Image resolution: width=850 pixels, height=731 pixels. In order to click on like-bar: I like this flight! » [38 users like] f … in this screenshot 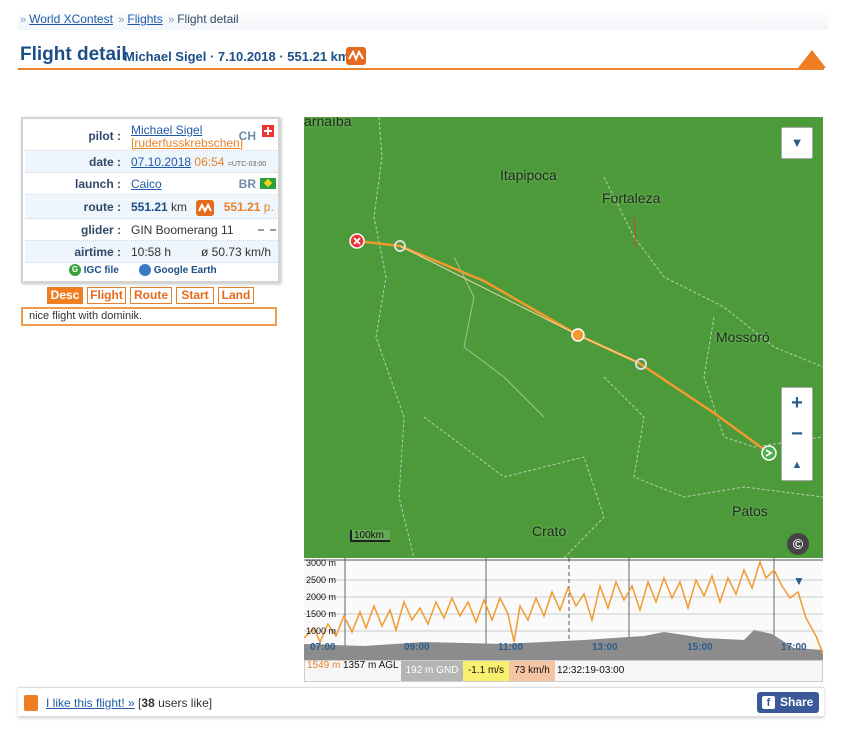, I will do `click(421, 702)`.